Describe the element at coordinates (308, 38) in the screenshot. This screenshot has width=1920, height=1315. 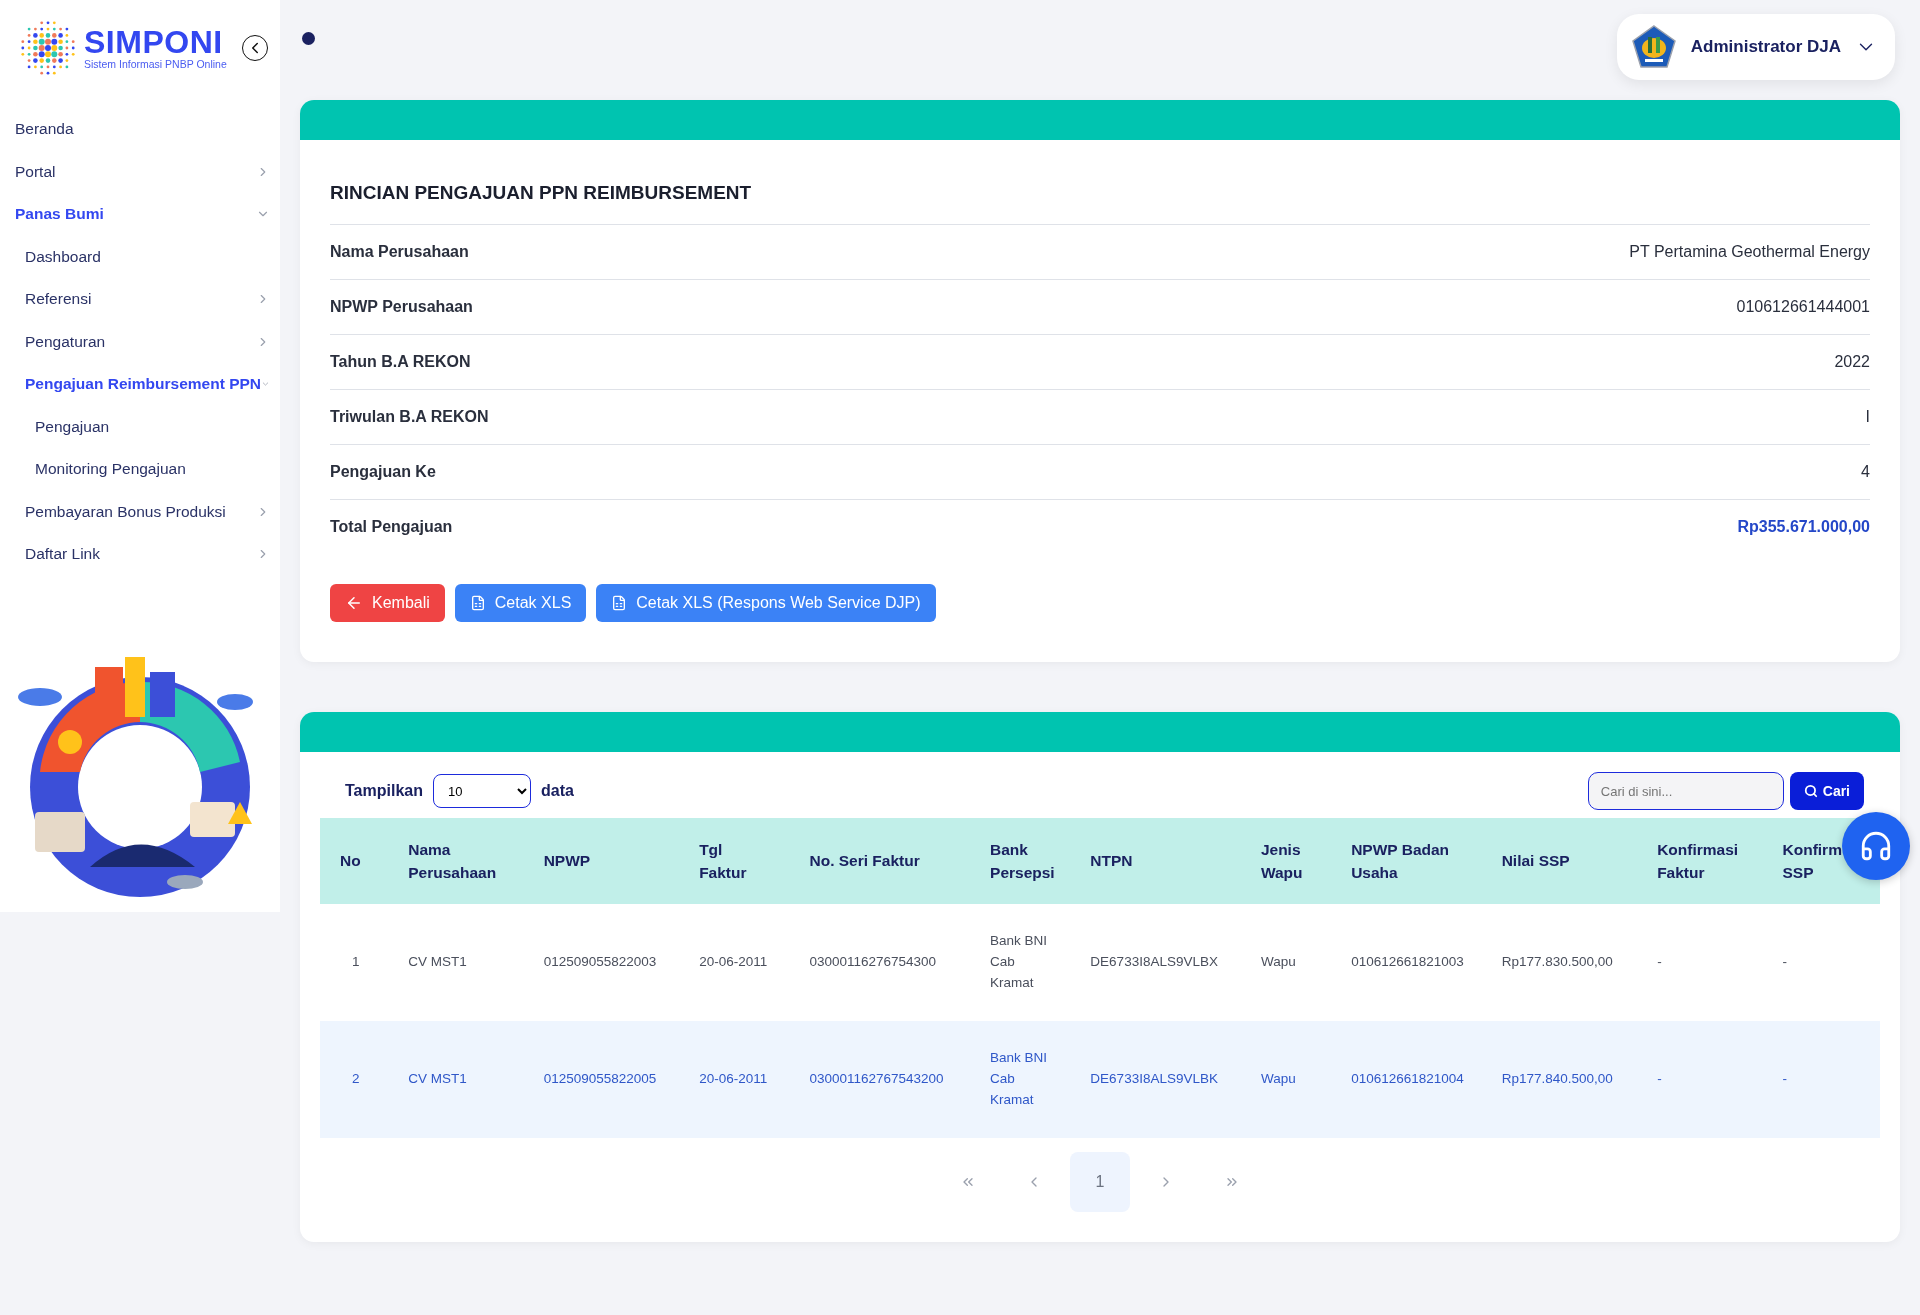
I see `status-dot` at that location.